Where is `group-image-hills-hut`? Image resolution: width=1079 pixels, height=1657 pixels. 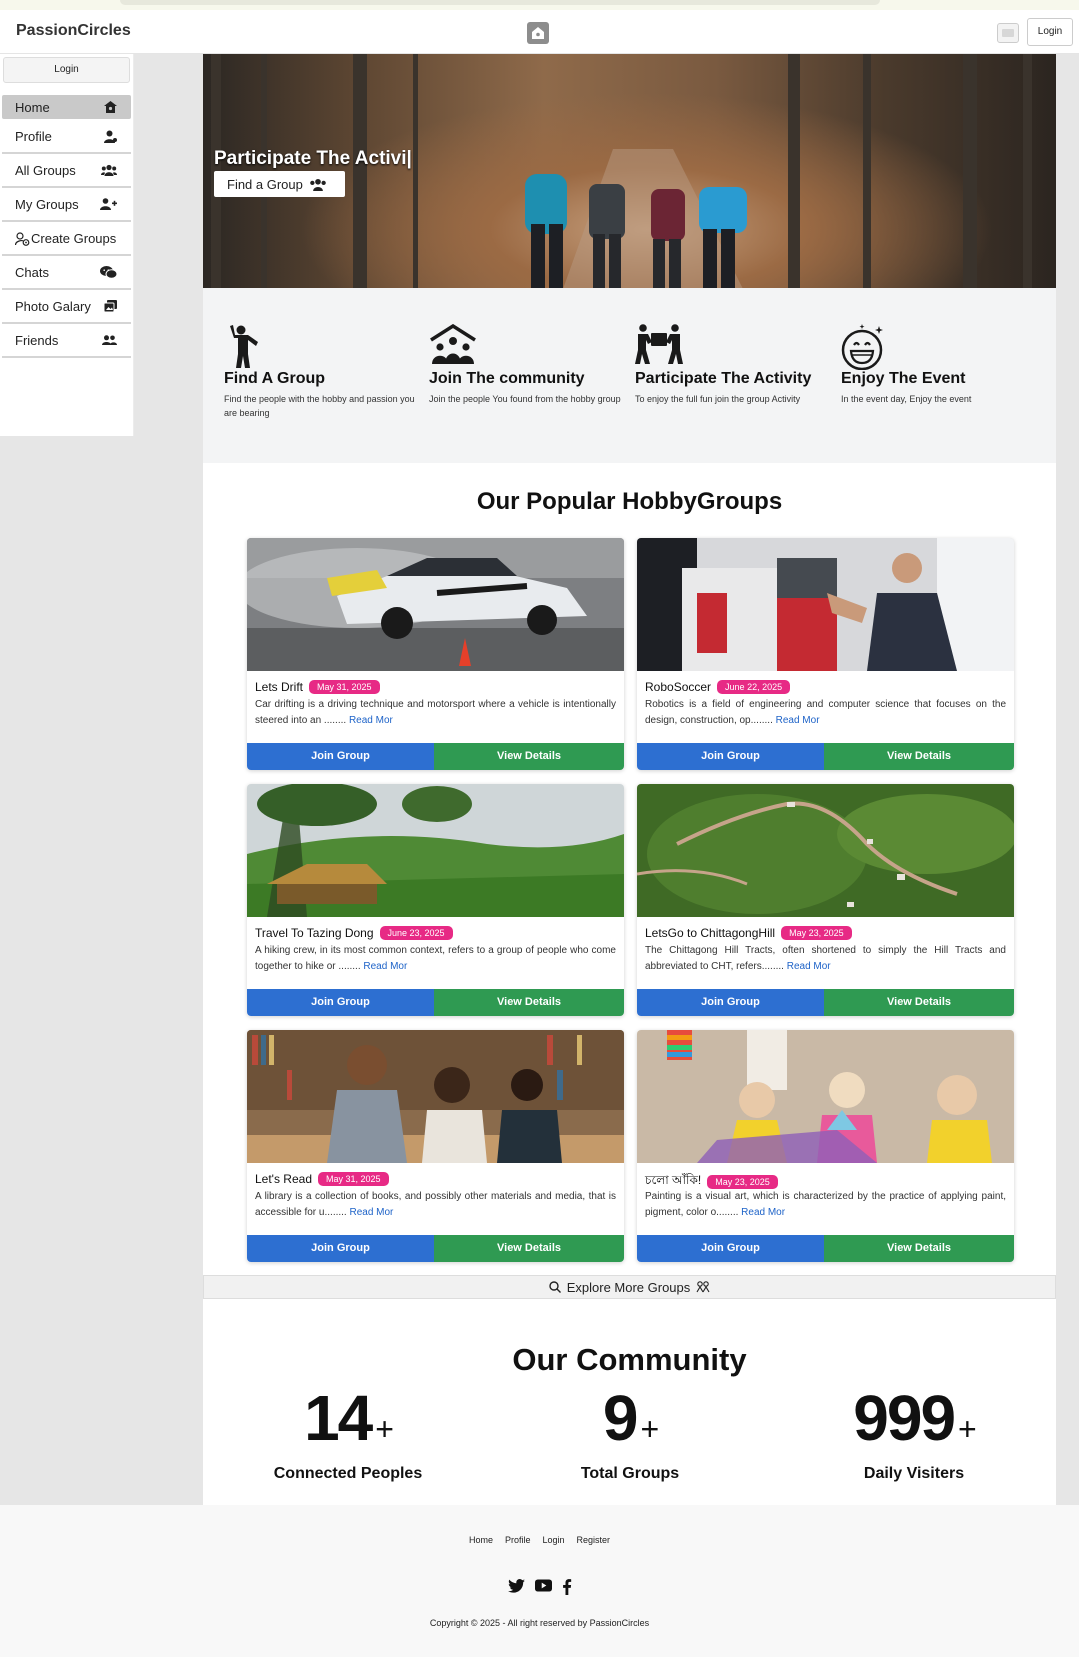
group-image-hills-hut is located at coordinates (435, 850).